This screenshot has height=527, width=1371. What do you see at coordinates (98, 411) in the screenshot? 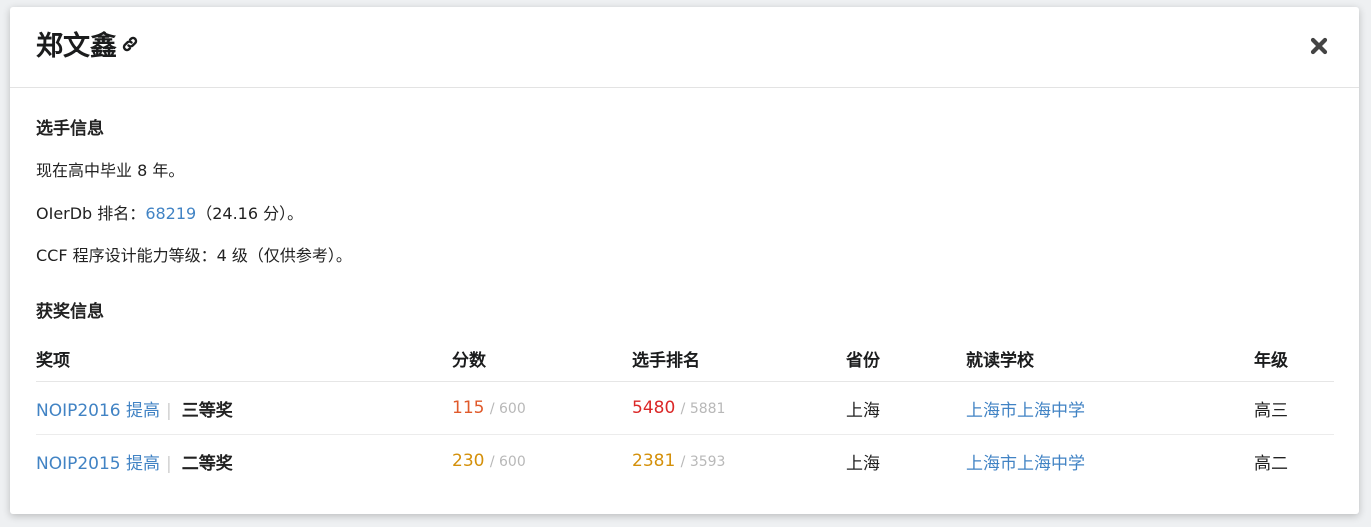
I see `contest-link: NOIP2016 提高` at bounding box center [98, 411].